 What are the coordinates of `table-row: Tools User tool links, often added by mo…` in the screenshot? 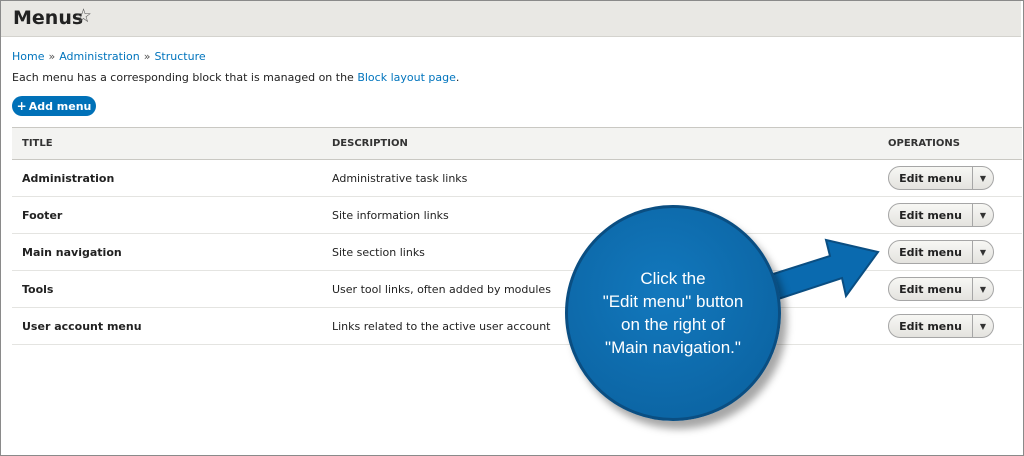 It's located at (517, 289).